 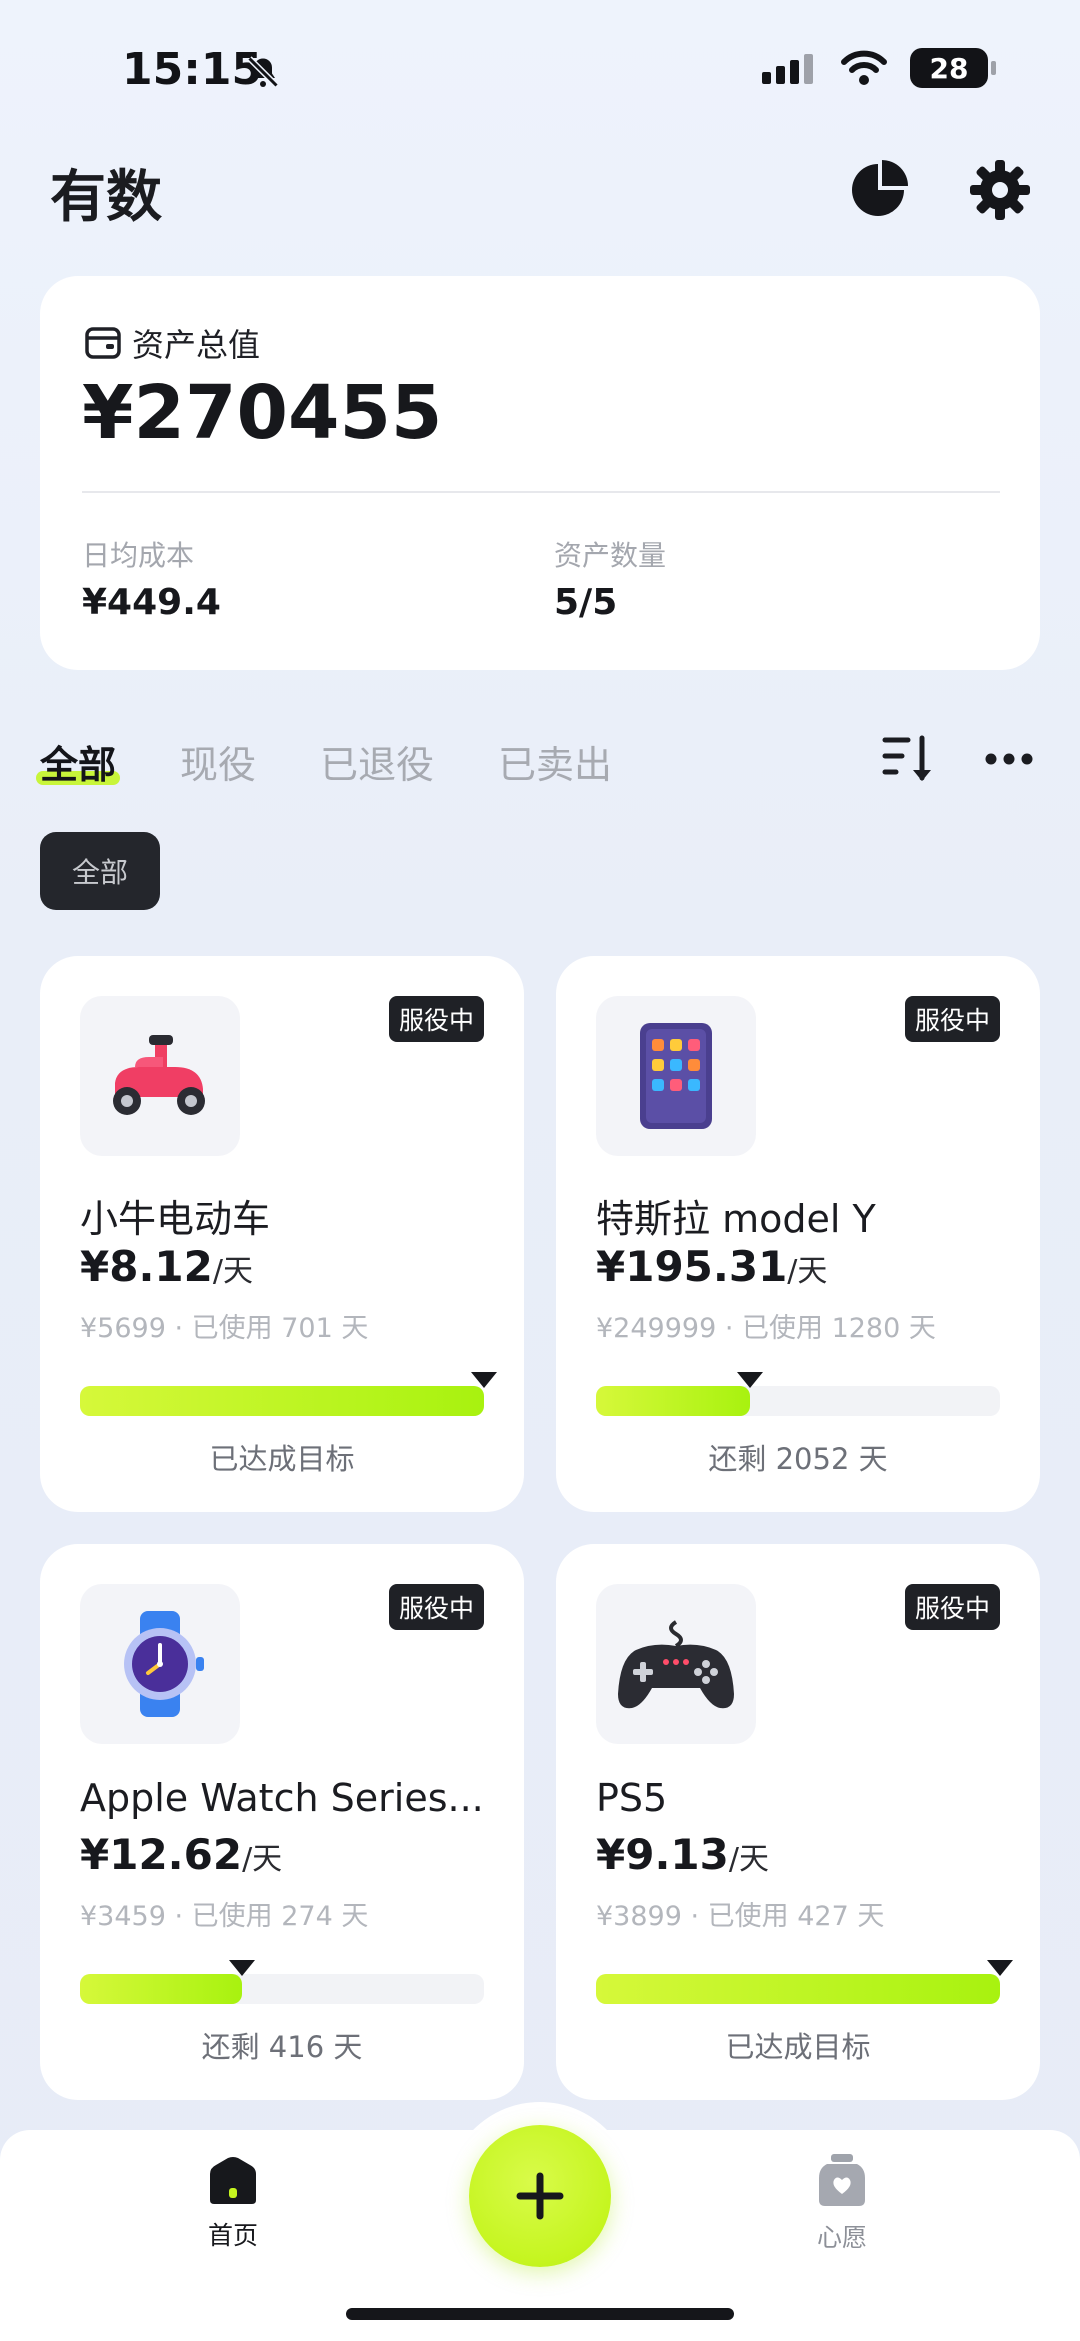 What do you see at coordinates (586, 602) in the screenshot?
I see `asset-count-value: 5/5` at bounding box center [586, 602].